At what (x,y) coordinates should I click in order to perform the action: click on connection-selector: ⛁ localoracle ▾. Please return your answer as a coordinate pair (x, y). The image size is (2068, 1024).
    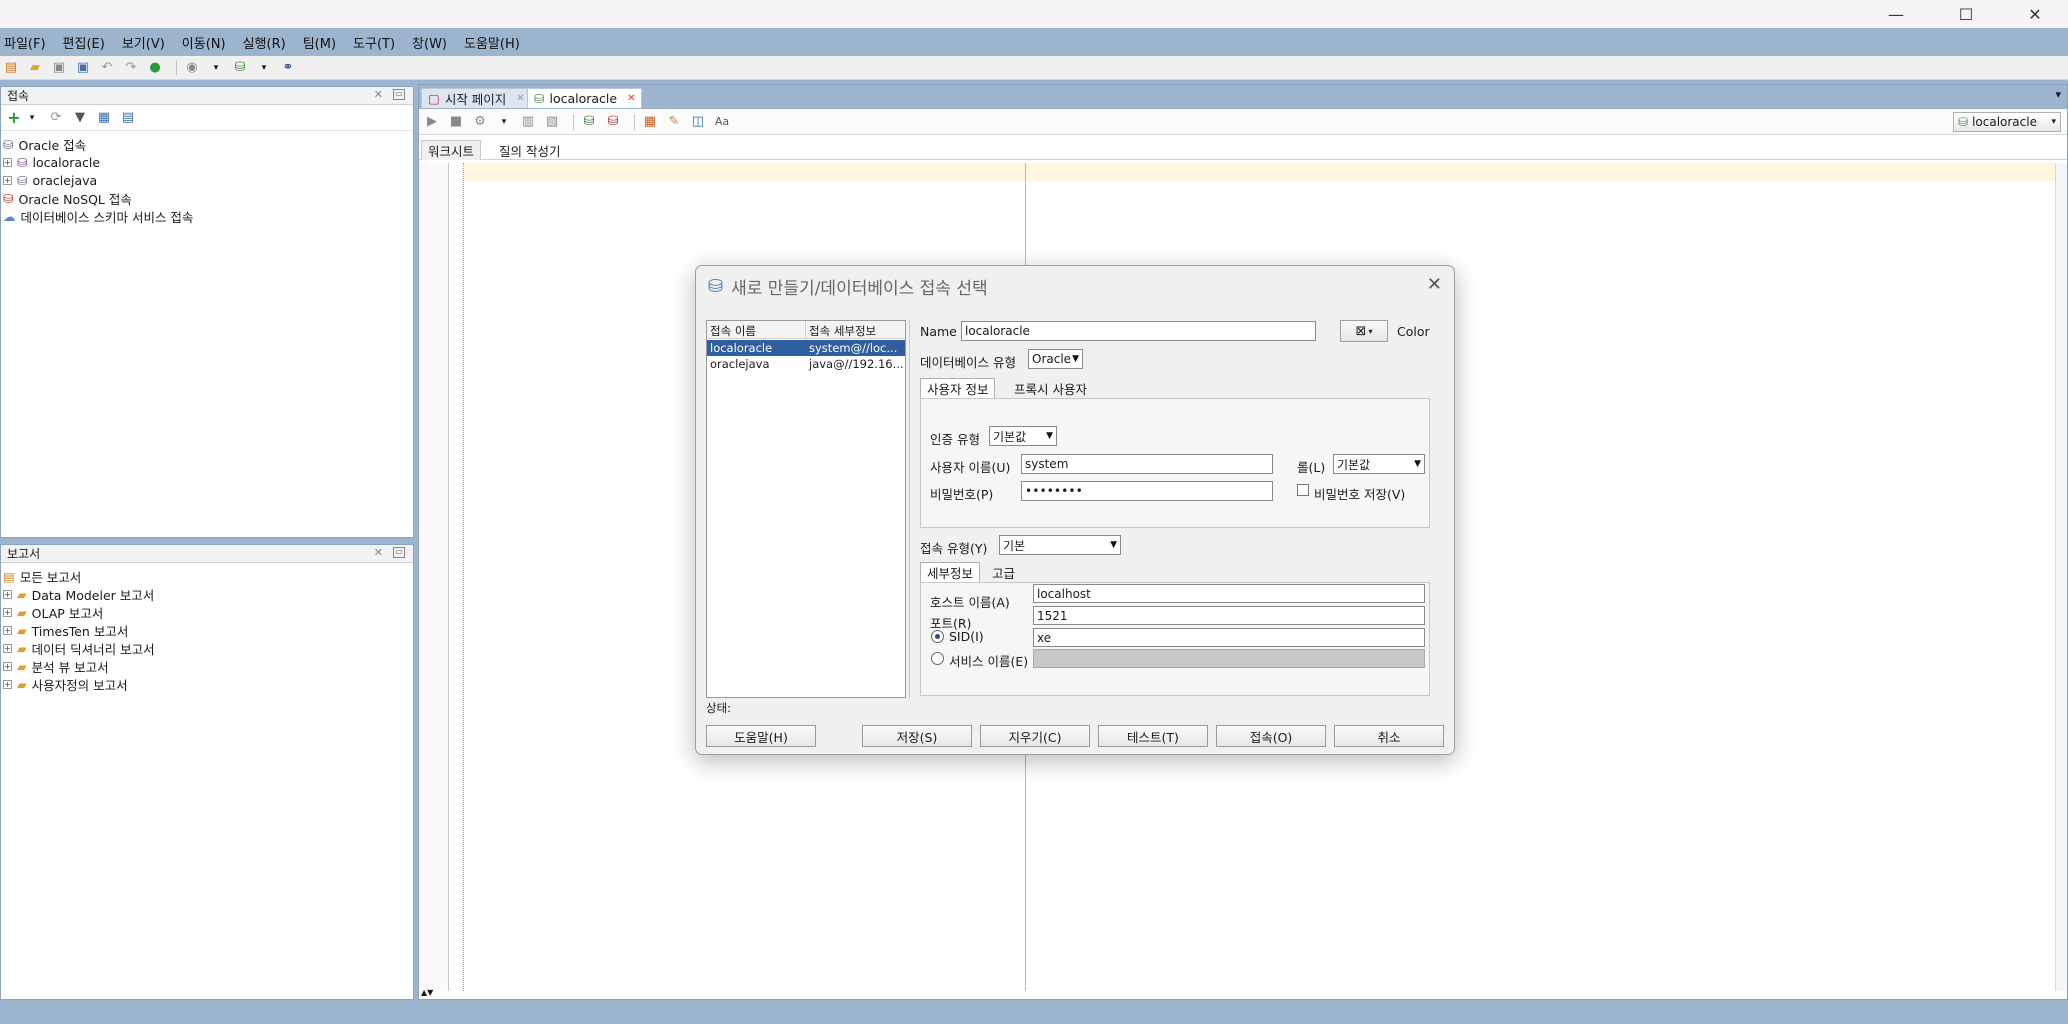
    Looking at the image, I should click on (2007, 122).